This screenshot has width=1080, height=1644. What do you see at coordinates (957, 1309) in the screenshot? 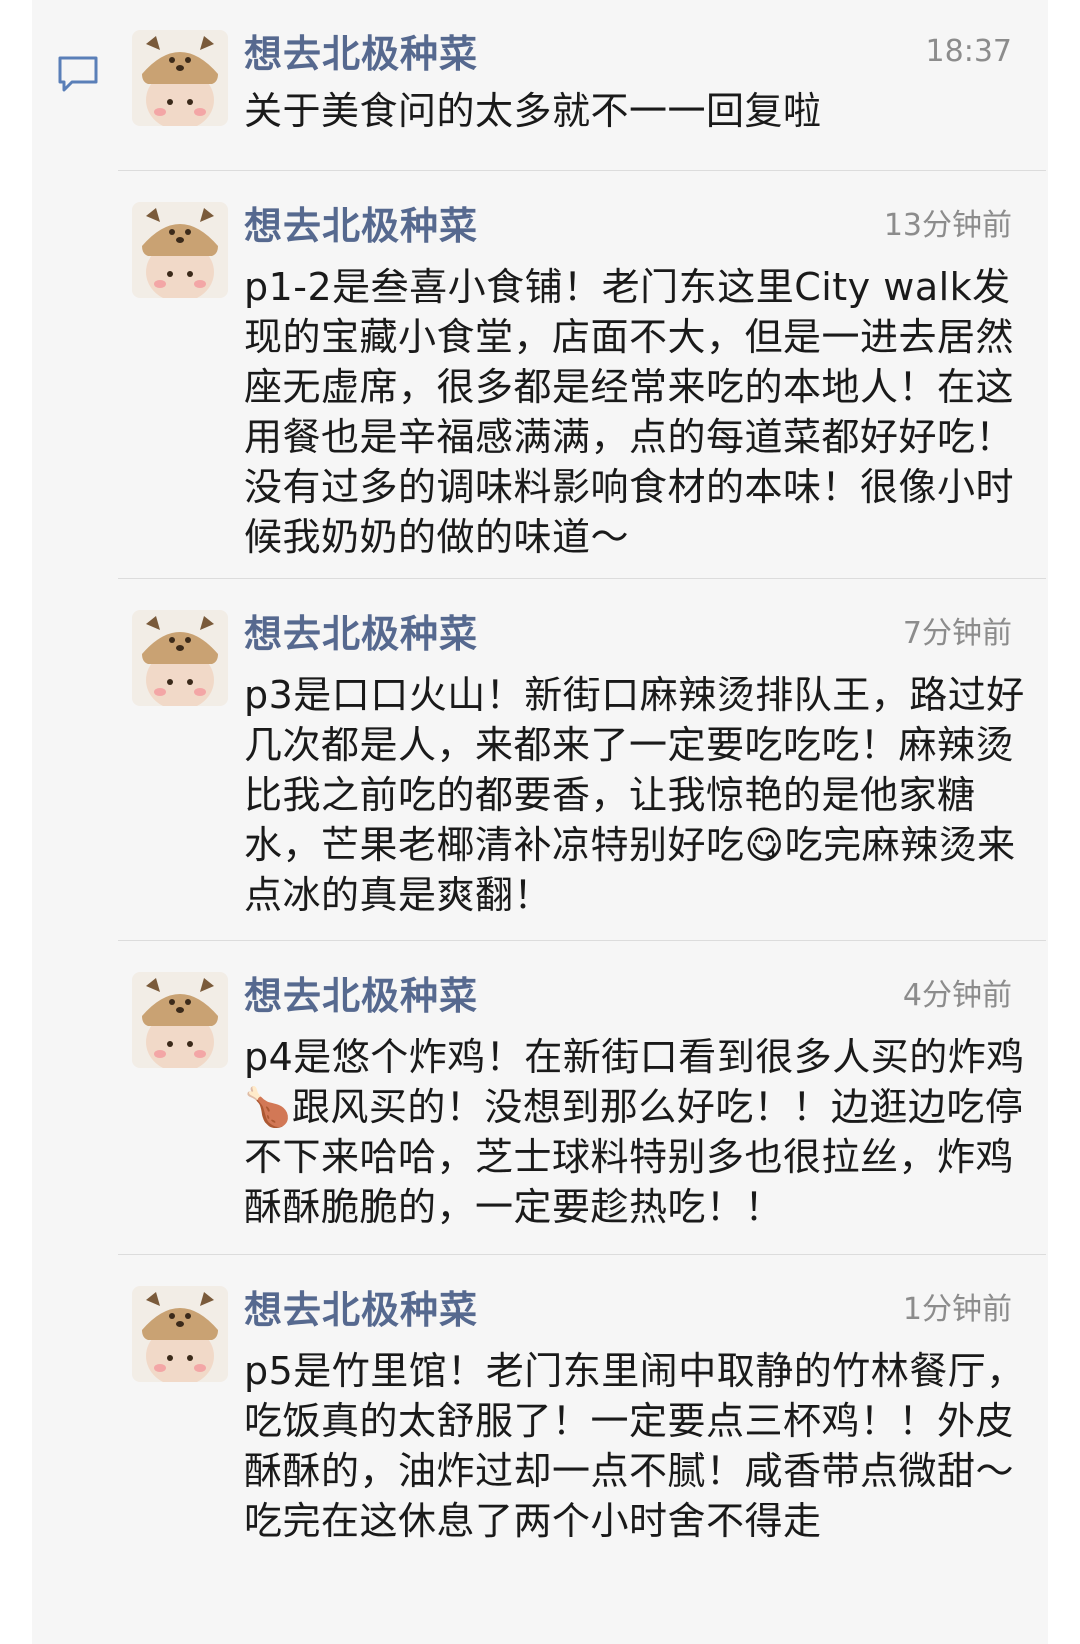
I see `comment-time: 1分钟前` at bounding box center [957, 1309].